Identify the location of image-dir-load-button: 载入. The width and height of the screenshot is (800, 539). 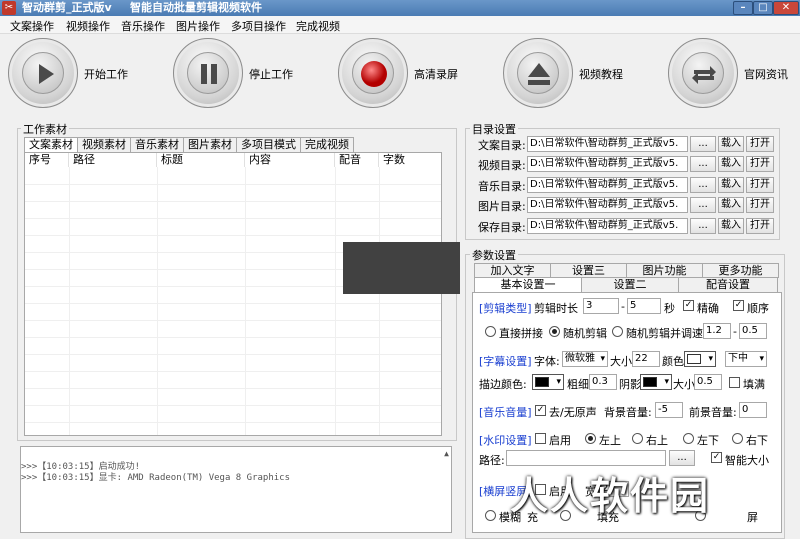
(731, 205).